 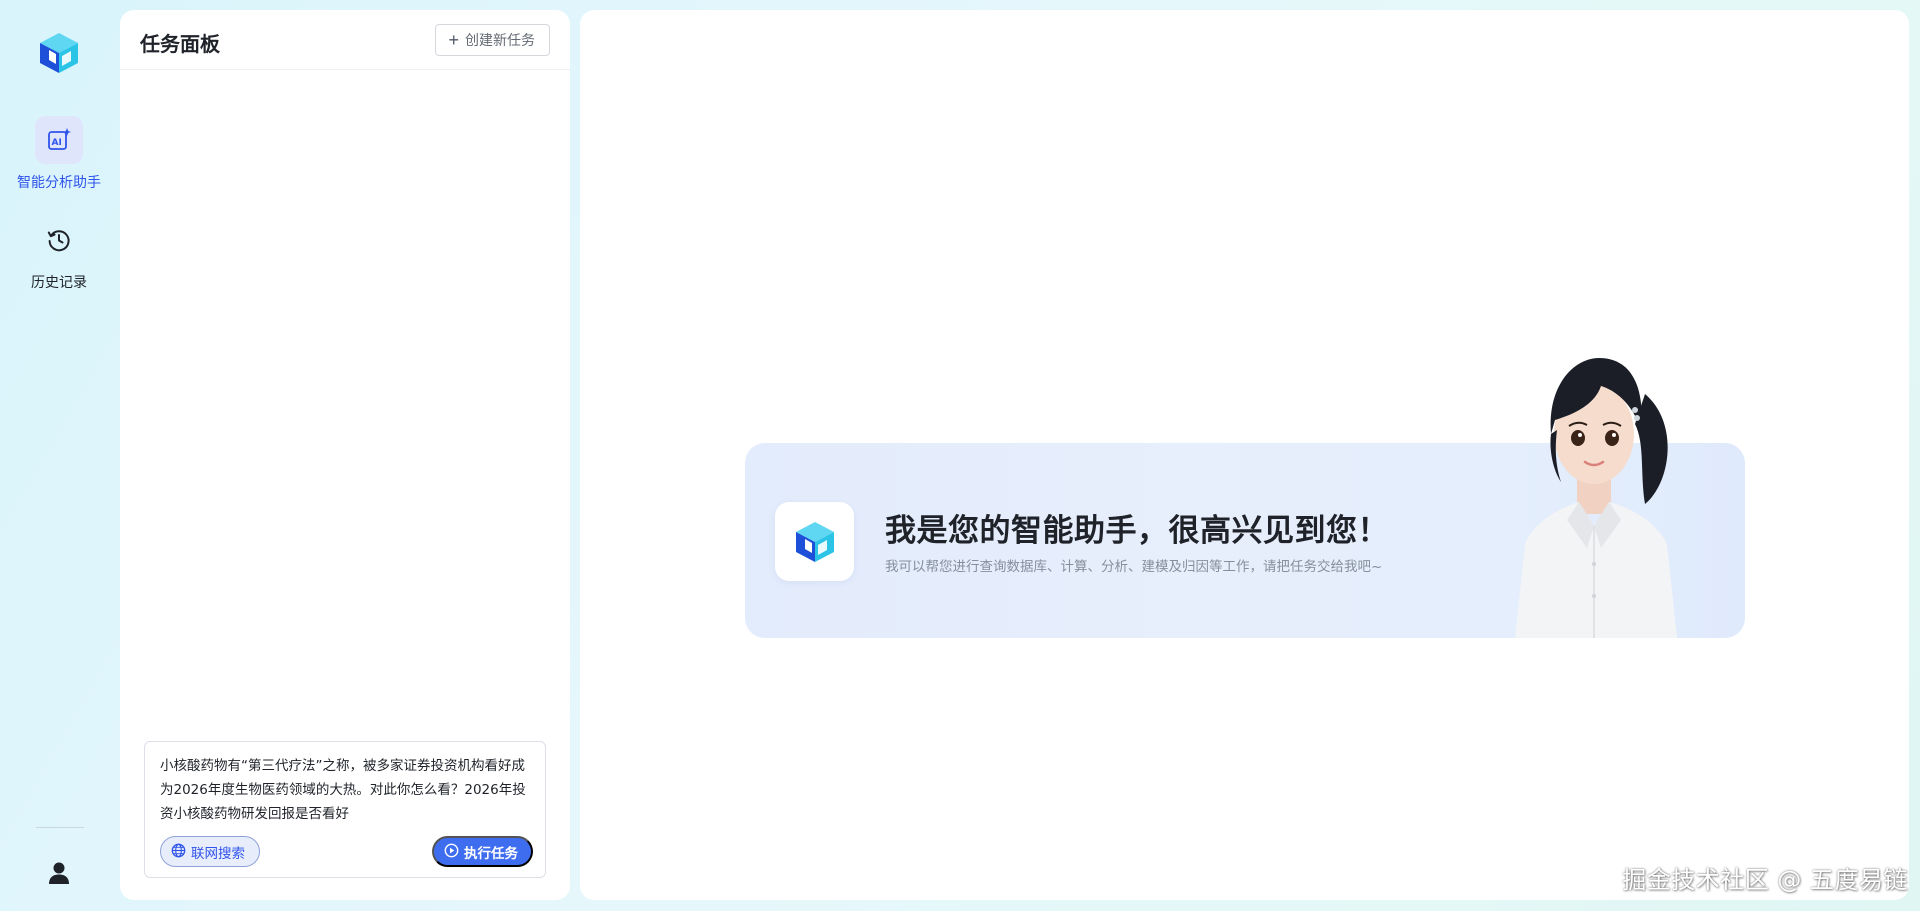 I want to click on nav-item-label: 智能分析助手, so click(x=59, y=183).